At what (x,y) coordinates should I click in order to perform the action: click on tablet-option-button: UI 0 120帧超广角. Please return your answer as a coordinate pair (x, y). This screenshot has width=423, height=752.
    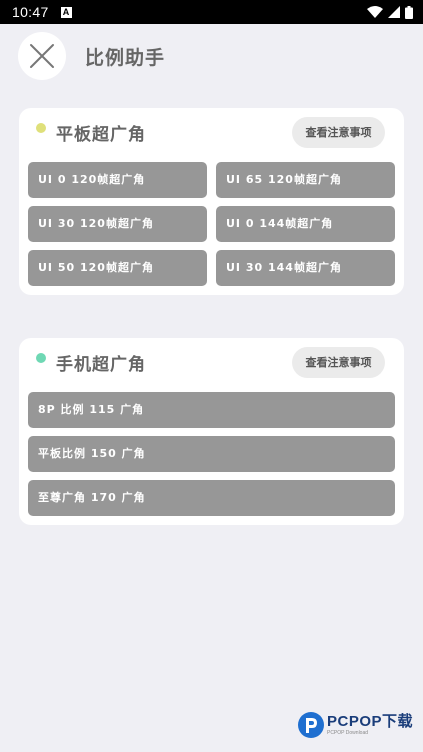
    Looking at the image, I should click on (117, 180).